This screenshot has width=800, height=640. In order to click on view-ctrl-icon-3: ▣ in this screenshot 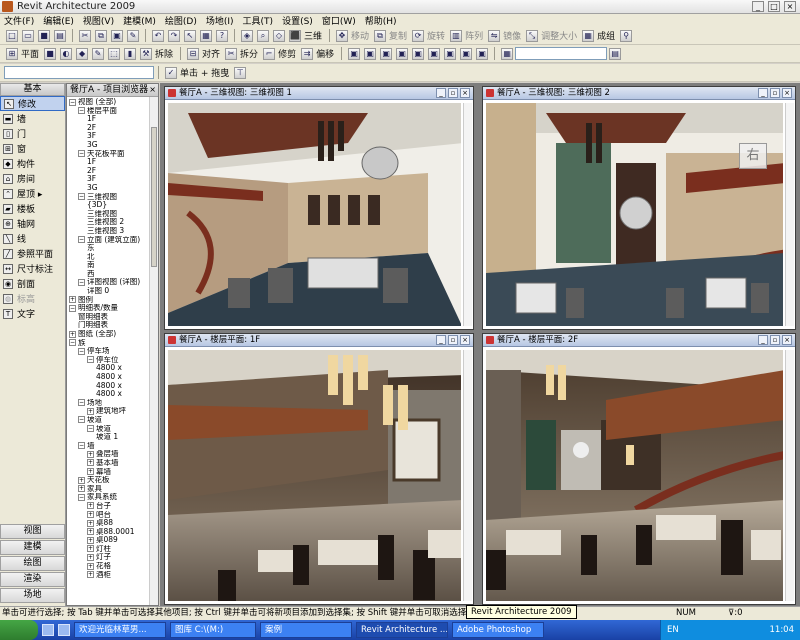, I will do `click(386, 53)`.